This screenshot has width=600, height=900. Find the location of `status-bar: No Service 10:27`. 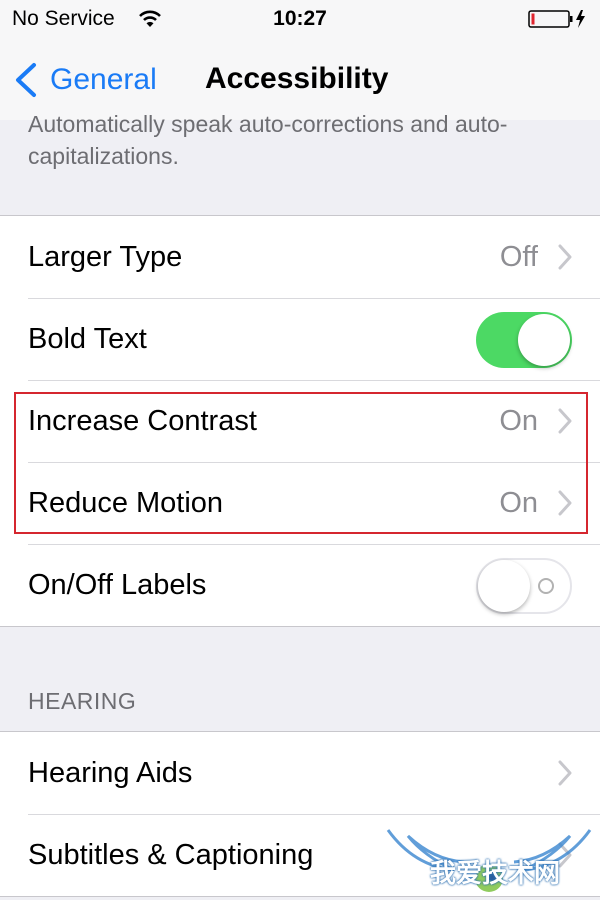

status-bar: No Service 10:27 is located at coordinates (300, 20).